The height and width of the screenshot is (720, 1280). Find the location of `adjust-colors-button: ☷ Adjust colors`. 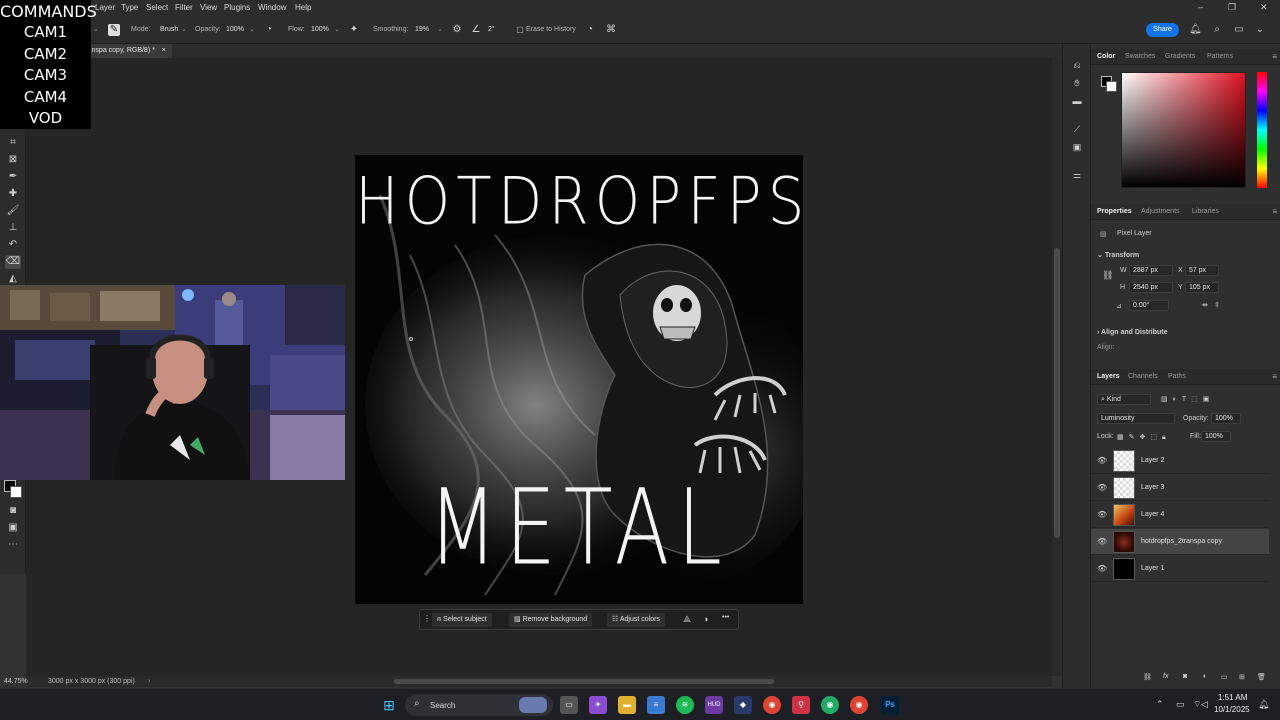

adjust-colors-button: ☷ Adjust colors is located at coordinates (636, 620).